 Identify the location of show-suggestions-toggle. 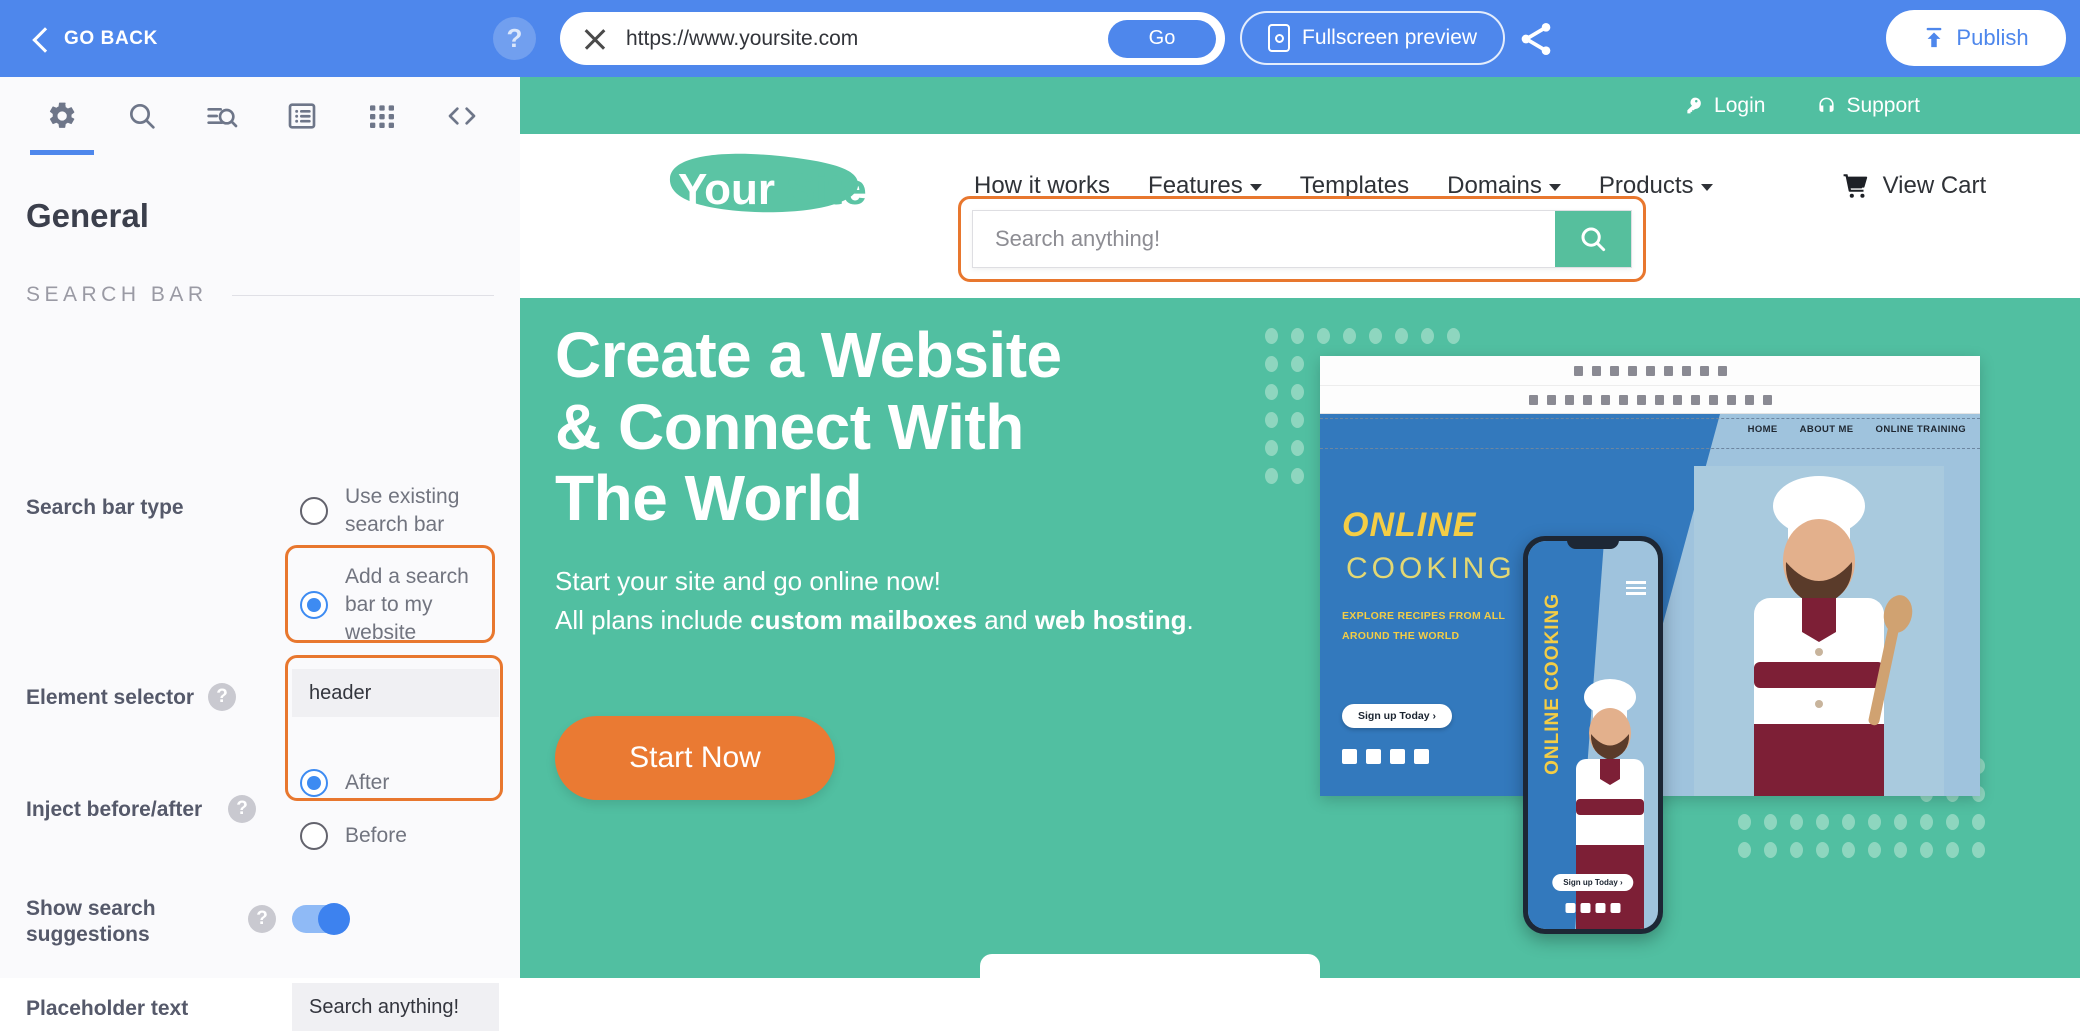
(321, 919).